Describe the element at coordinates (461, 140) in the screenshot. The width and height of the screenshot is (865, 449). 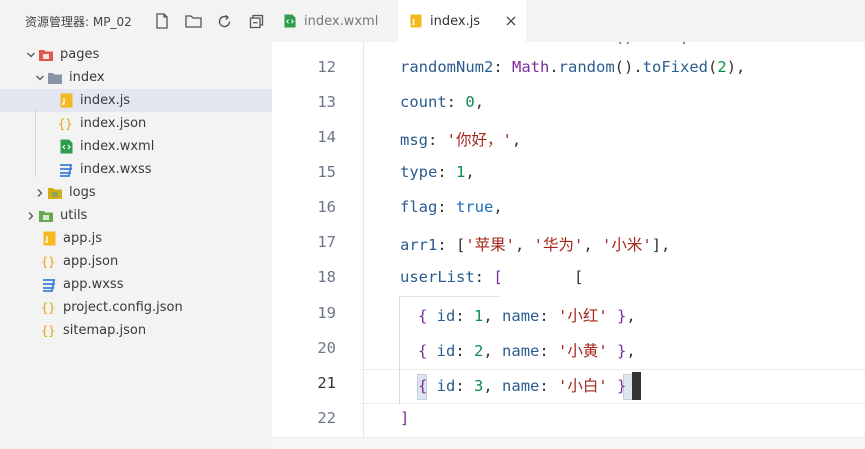
I see `code-line: msg: '你好，',` at that location.